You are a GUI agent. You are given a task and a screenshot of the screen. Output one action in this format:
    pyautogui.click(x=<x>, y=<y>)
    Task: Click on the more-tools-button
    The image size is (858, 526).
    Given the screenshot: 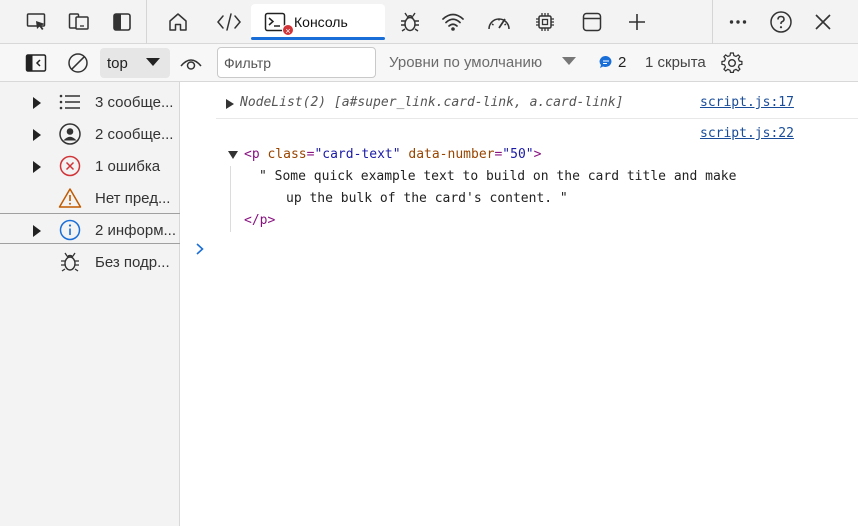 What is the action you would take?
    pyautogui.click(x=637, y=22)
    